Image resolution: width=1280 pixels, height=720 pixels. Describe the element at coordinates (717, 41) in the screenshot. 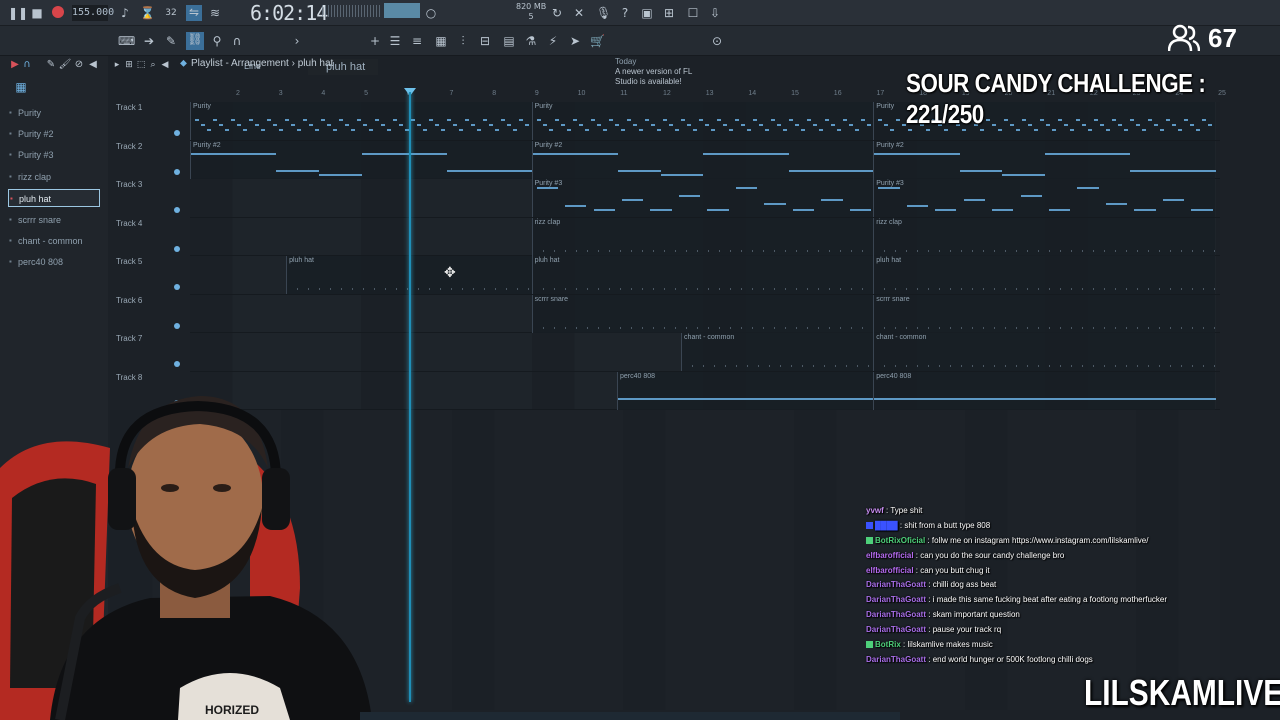

I see `online-icon: ⊙` at that location.